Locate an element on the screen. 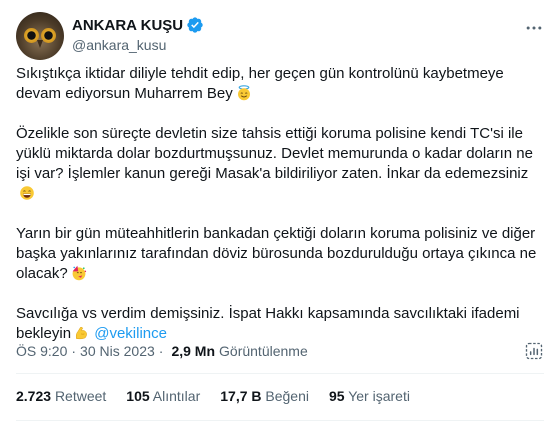  mention-link: @vekilince is located at coordinates (130, 333).